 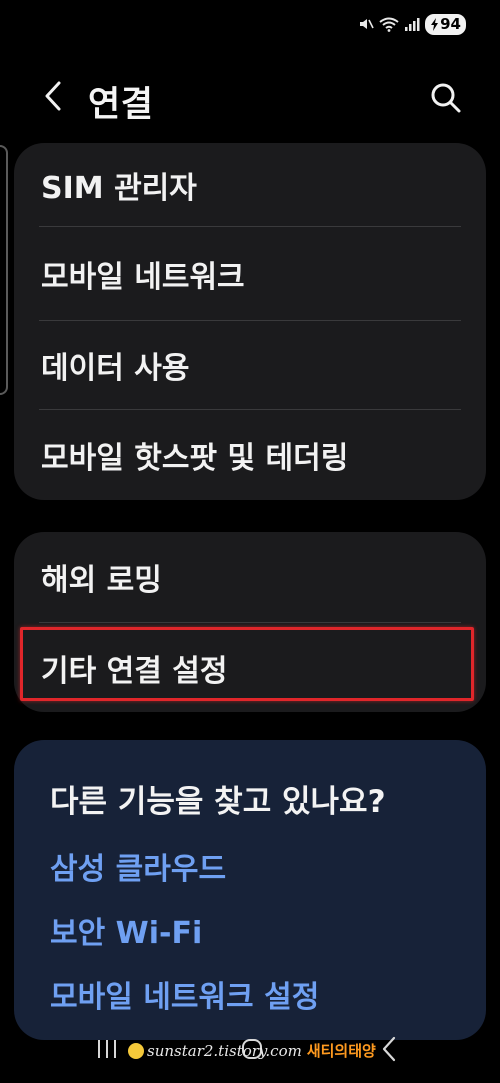 I want to click on status-bar: 94, so click(x=250, y=23).